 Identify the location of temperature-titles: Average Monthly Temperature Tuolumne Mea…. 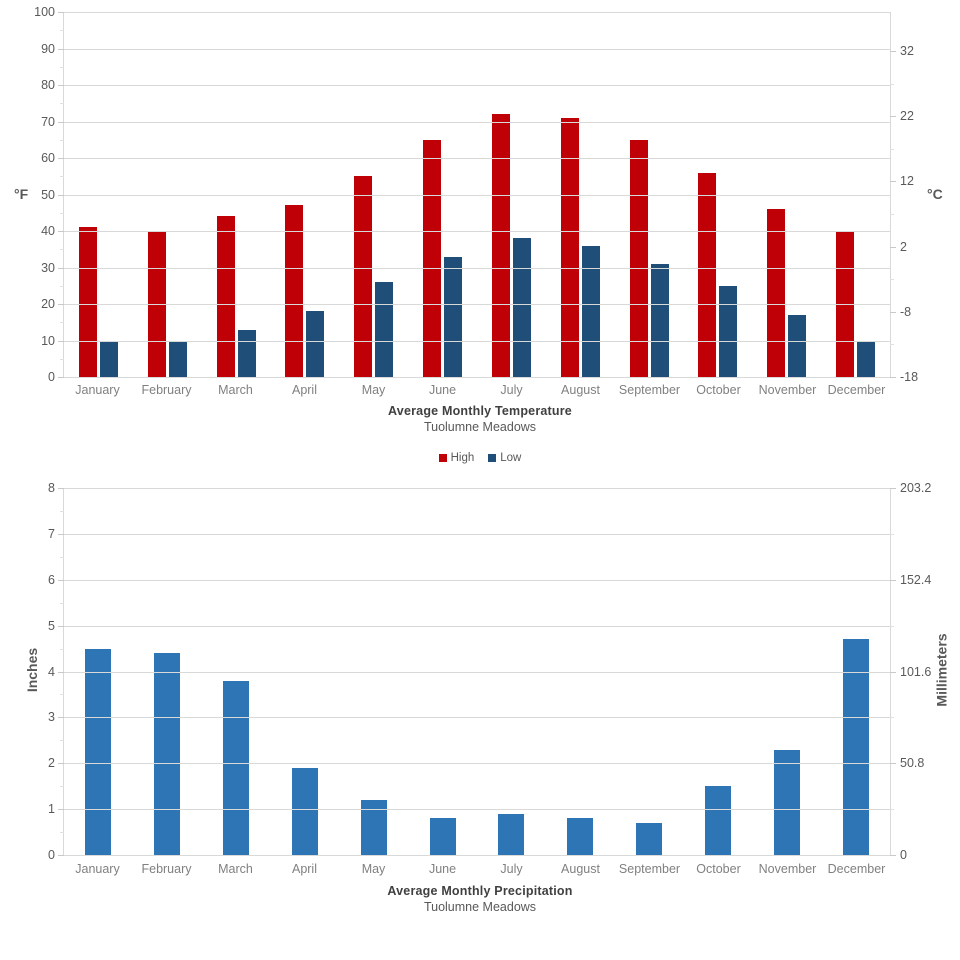
(480, 419).